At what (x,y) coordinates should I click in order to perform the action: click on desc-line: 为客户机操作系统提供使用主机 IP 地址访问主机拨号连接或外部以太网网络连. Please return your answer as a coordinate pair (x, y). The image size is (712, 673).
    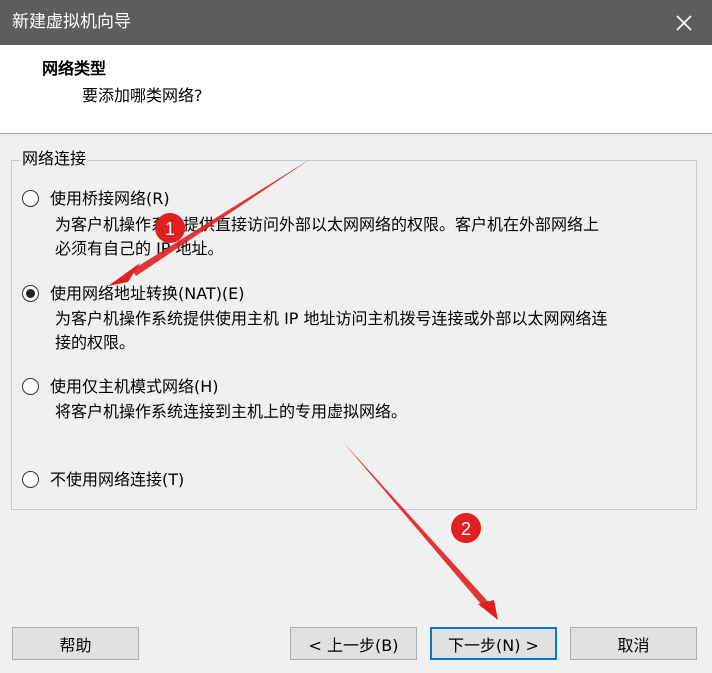
    Looking at the image, I should click on (331, 318).